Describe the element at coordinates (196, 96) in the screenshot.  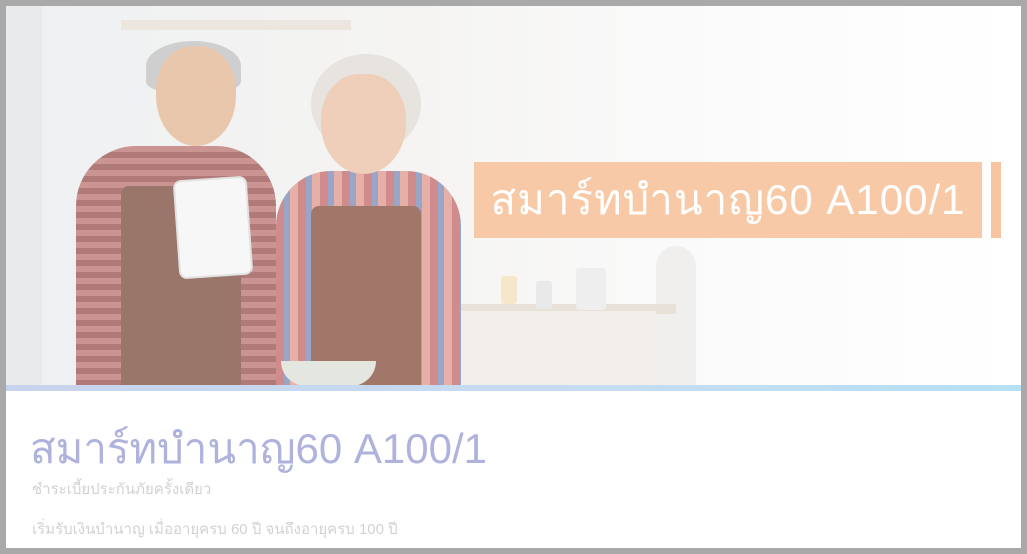
I see `man-head` at that location.